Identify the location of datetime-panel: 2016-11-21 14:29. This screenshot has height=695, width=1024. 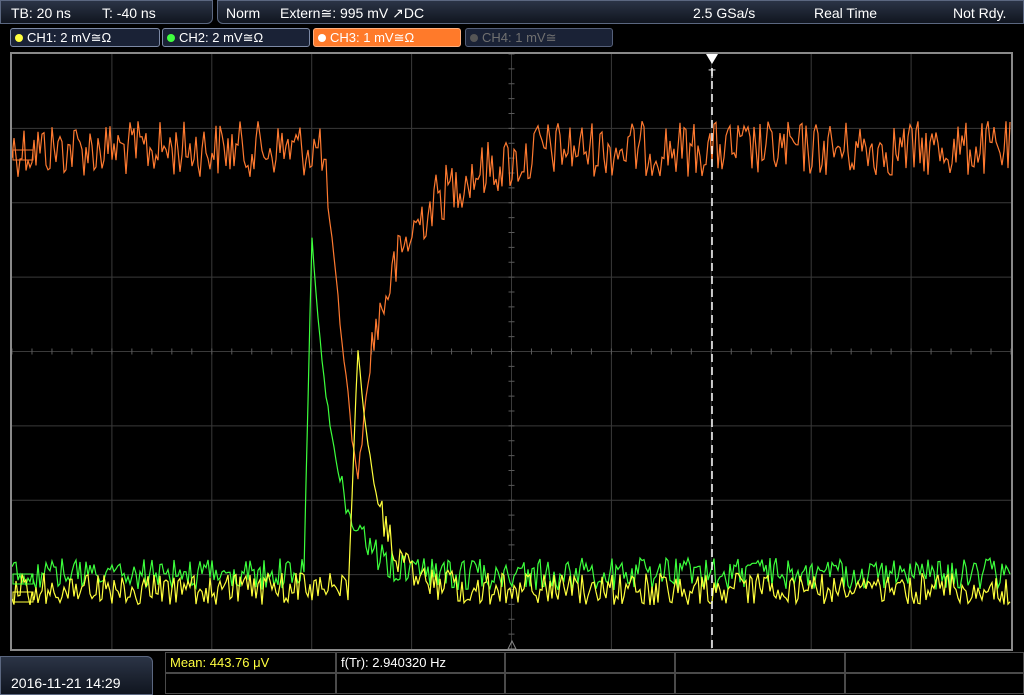
(76, 675).